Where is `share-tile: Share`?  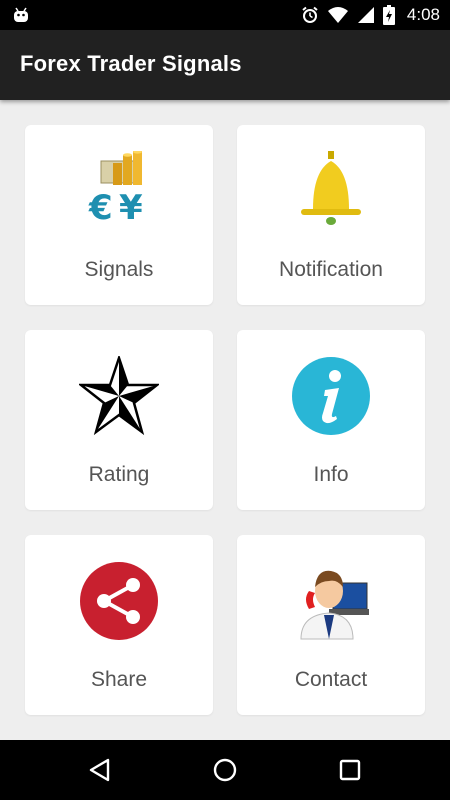 share-tile: Share is located at coordinates (119, 625).